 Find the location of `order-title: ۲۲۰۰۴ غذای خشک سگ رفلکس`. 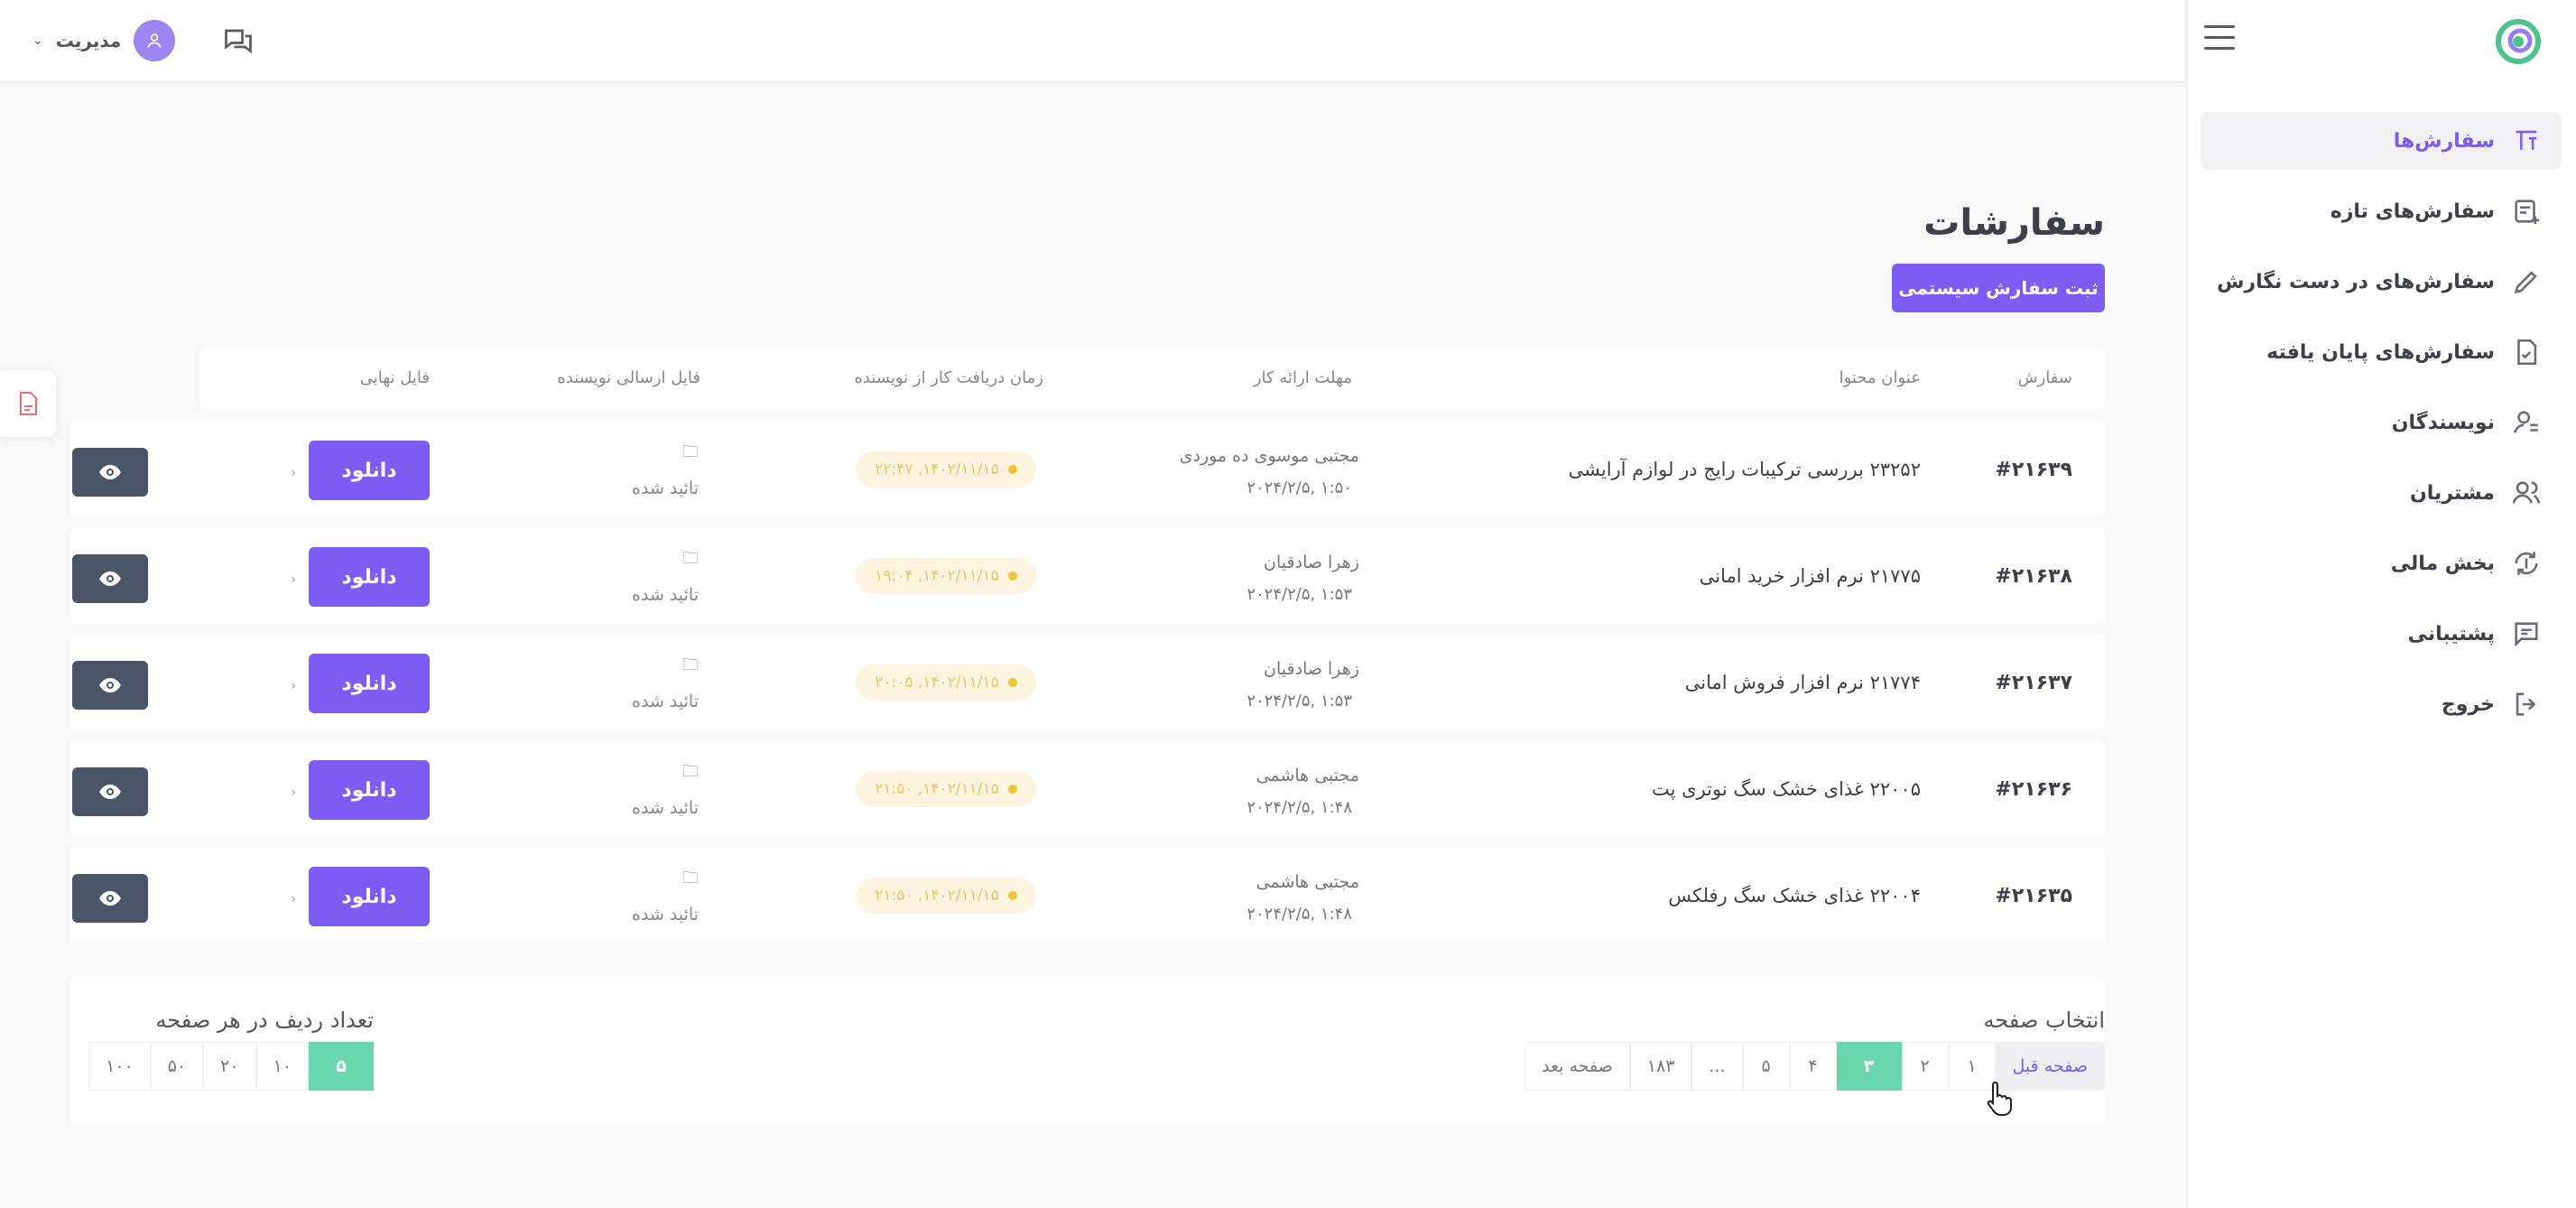

order-title: ۲۲۰۰۴ غذای خشک سگ رفلکس is located at coordinates (1794, 896).